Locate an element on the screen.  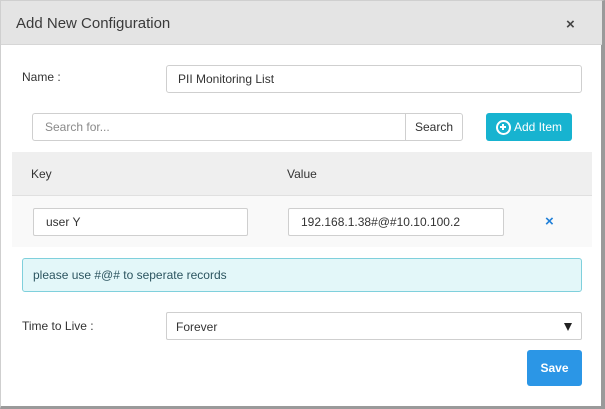
table-header: Key Value is located at coordinates (302, 174).